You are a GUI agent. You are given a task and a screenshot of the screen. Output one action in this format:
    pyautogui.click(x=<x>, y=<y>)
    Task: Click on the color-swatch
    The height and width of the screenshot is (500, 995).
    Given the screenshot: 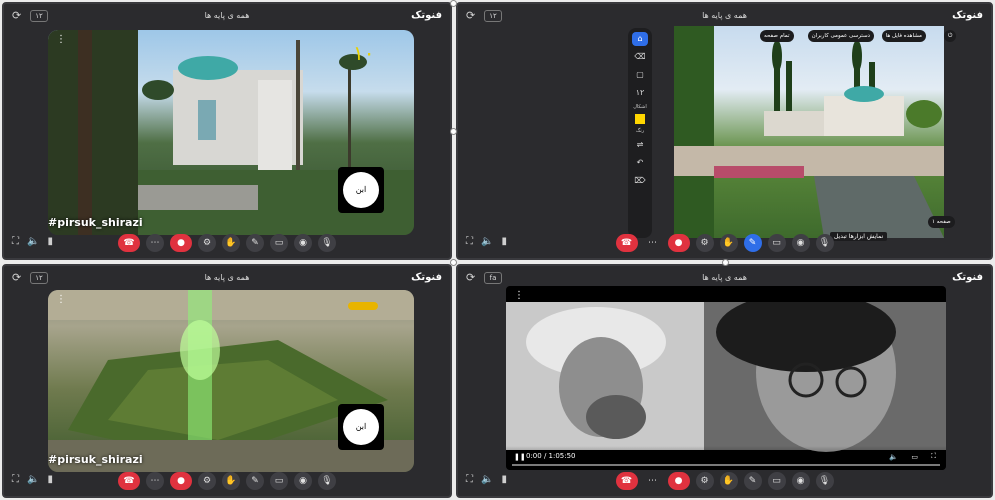 What is the action you would take?
    pyautogui.click(x=640, y=119)
    